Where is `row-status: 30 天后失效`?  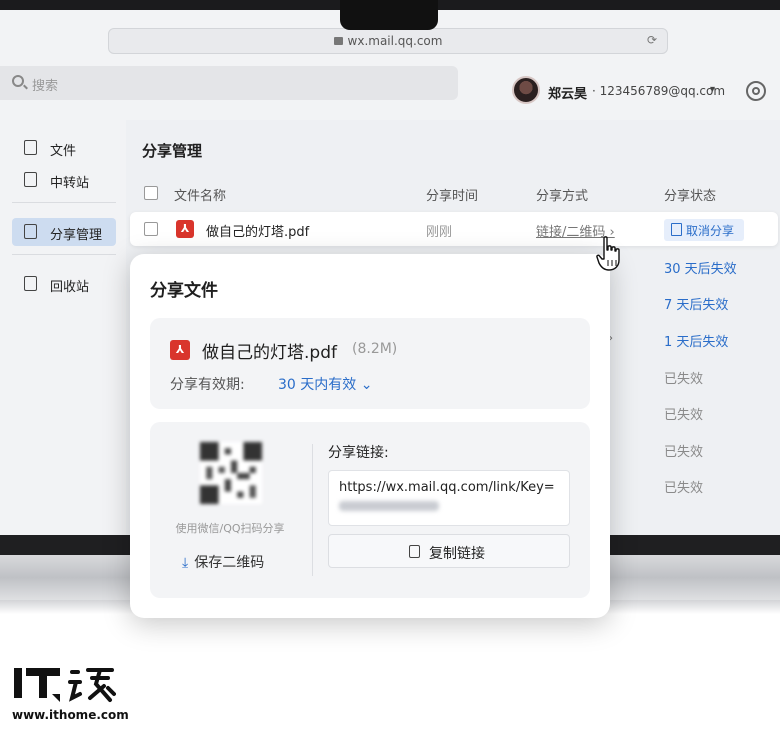 row-status: 30 天后失效 is located at coordinates (700, 269).